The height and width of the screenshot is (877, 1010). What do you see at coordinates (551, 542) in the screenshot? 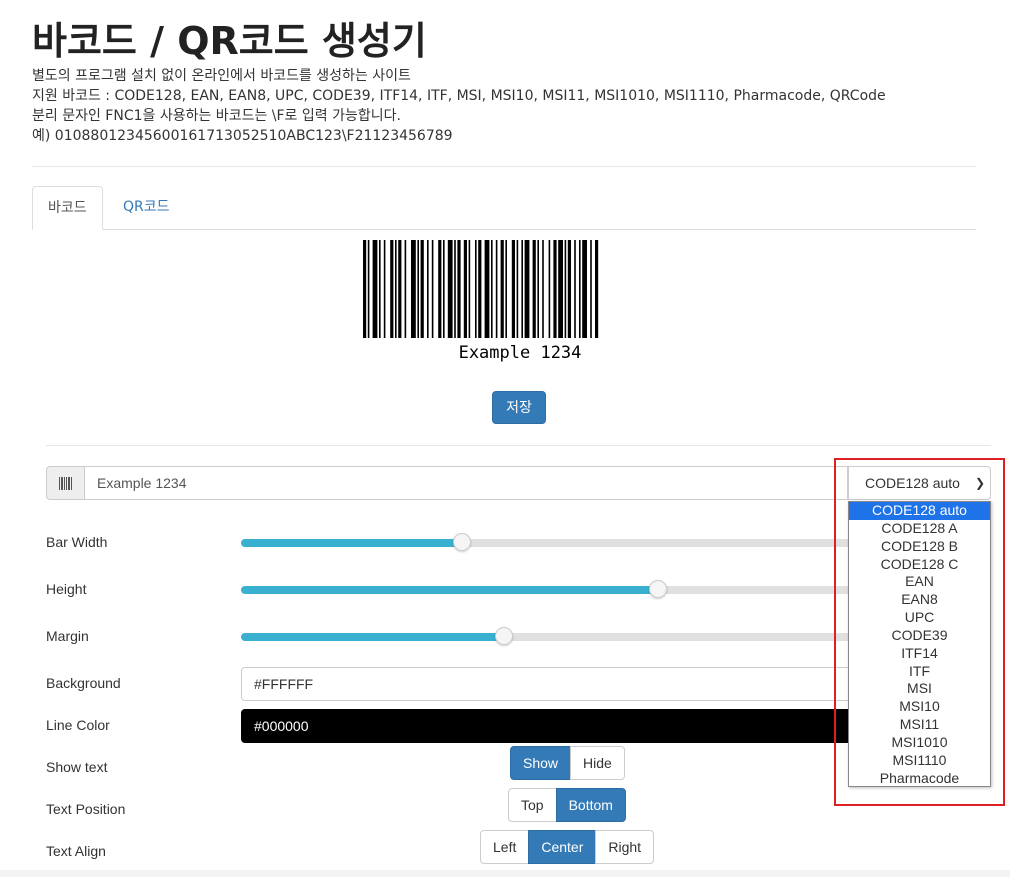
I see `bar-width-slider` at bounding box center [551, 542].